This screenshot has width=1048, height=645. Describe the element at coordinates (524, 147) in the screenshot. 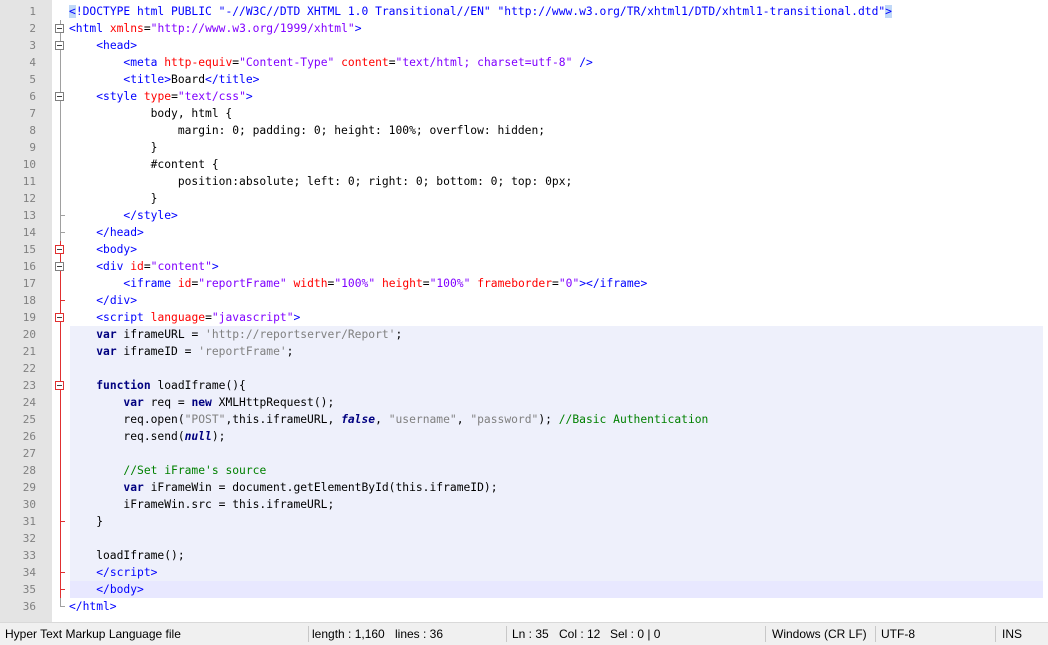

I see `code-line: 9 }` at that location.